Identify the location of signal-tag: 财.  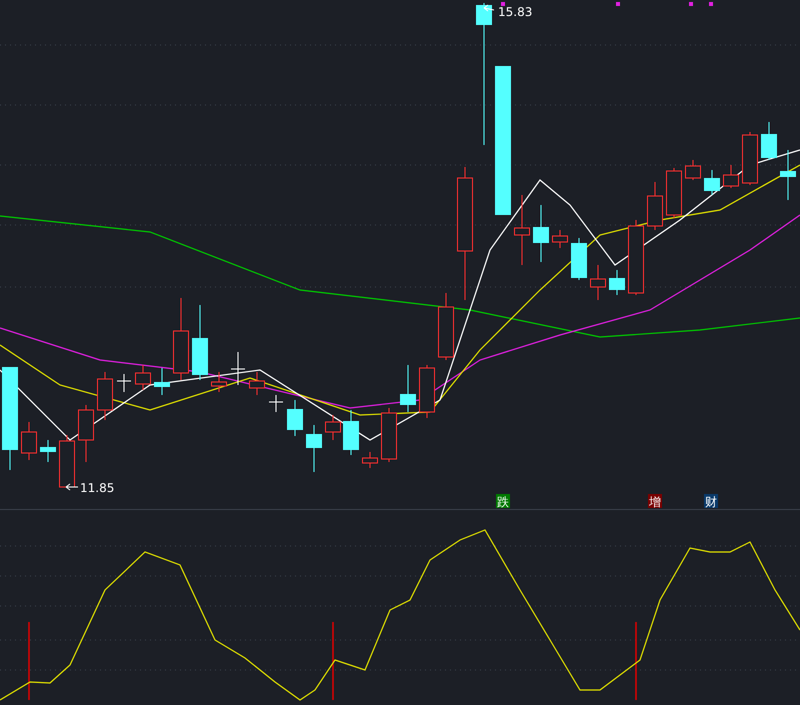
(711, 501).